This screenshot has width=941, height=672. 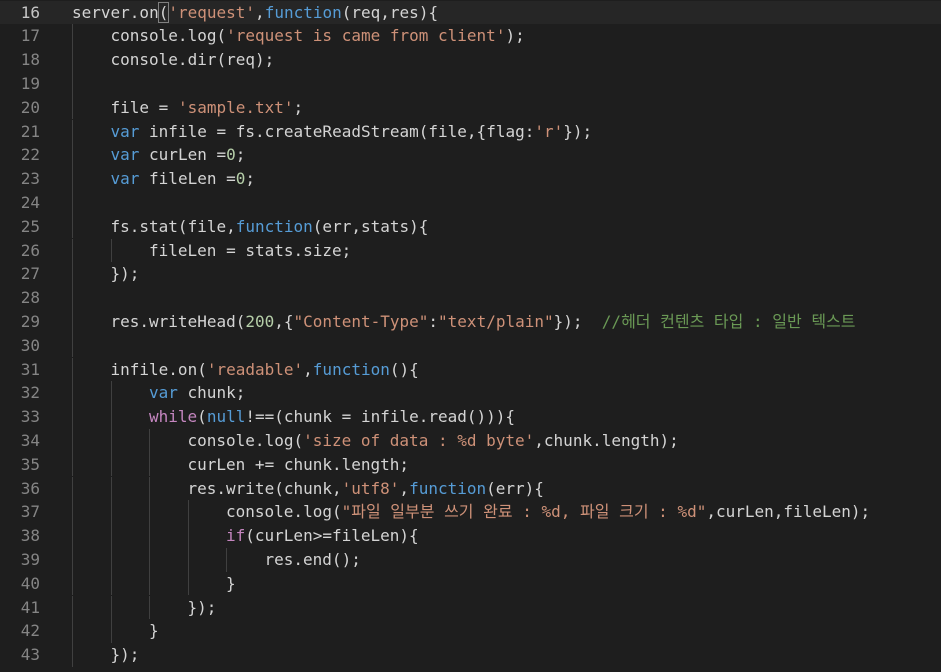 What do you see at coordinates (470, 226) in the screenshot?
I see `code-line: 25 fs.stat(file,function(err,stats){` at bounding box center [470, 226].